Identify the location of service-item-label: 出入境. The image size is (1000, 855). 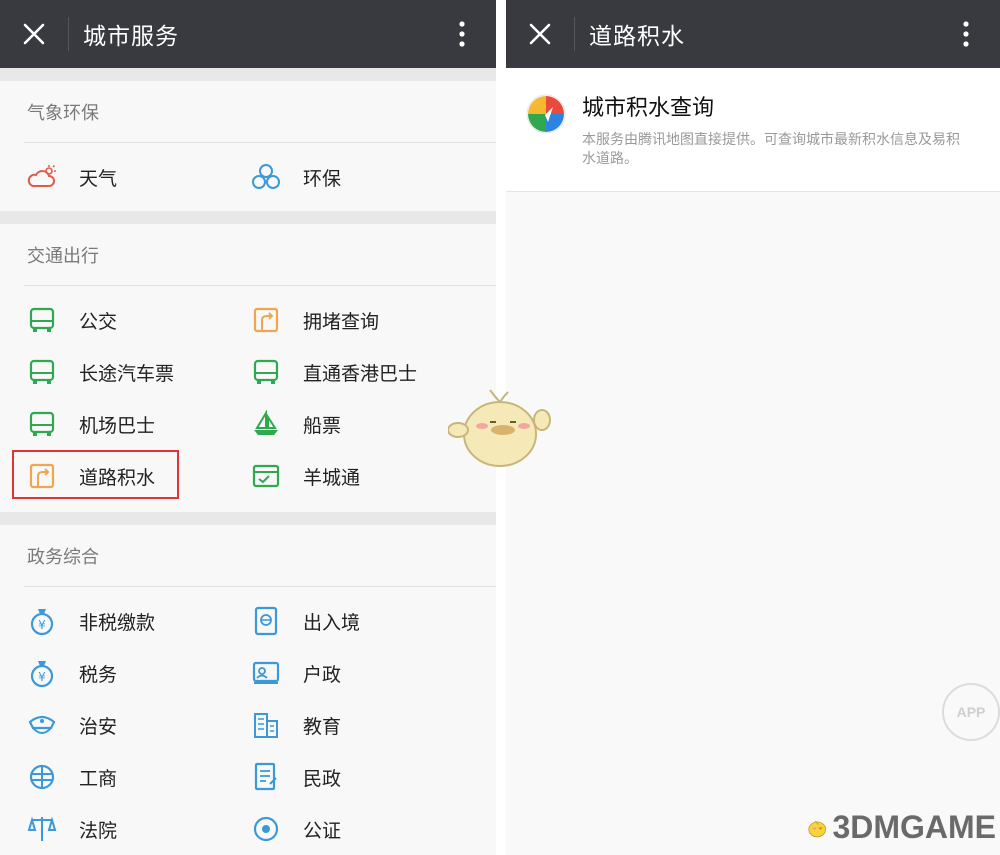
(332, 623).